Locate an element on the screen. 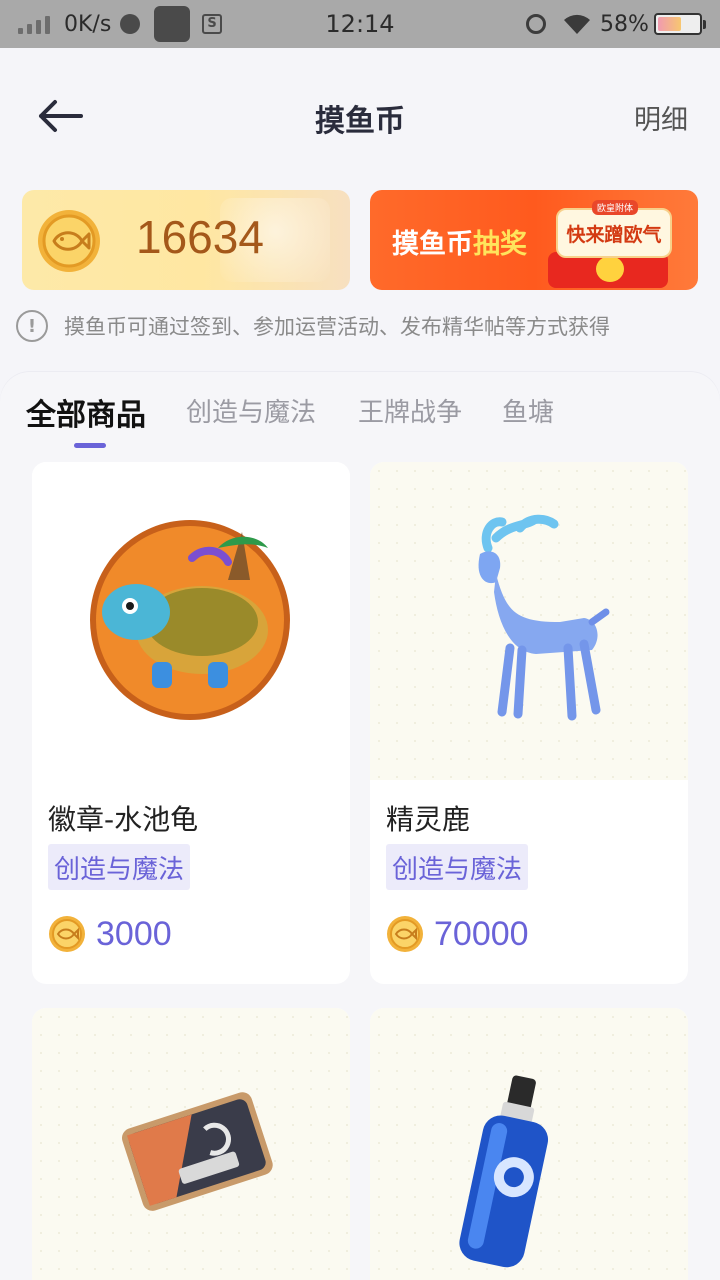 The height and width of the screenshot is (1280, 720). tab-indicator is located at coordinates (90, 445).